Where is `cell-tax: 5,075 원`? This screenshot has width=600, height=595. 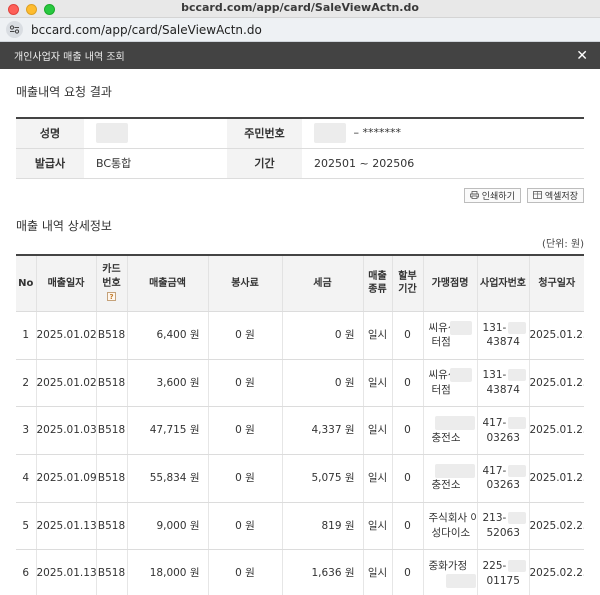 cell-tax: 5,075 원 is located at coordinates (323, 478).